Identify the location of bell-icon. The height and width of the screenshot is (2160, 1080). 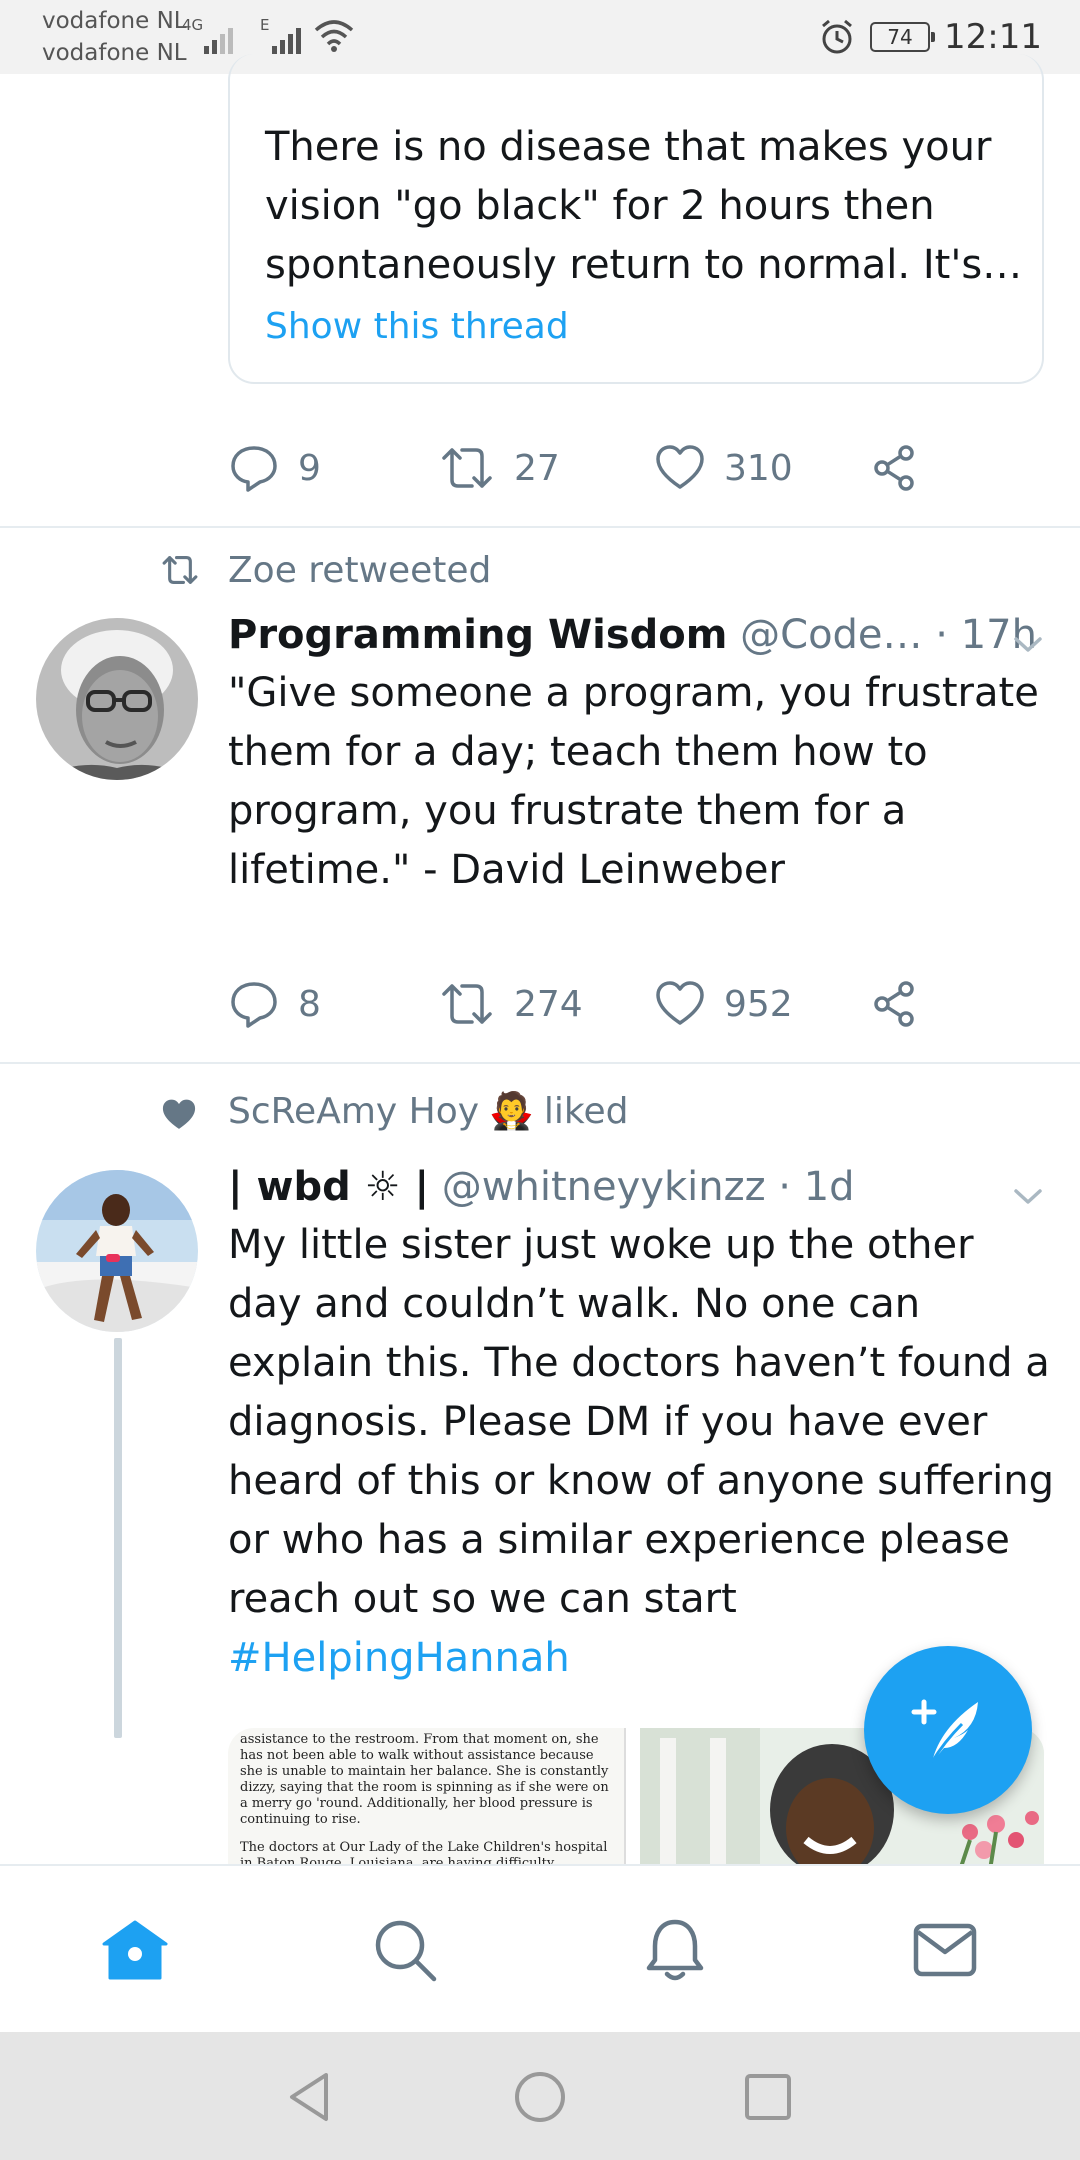
(675, 1950).